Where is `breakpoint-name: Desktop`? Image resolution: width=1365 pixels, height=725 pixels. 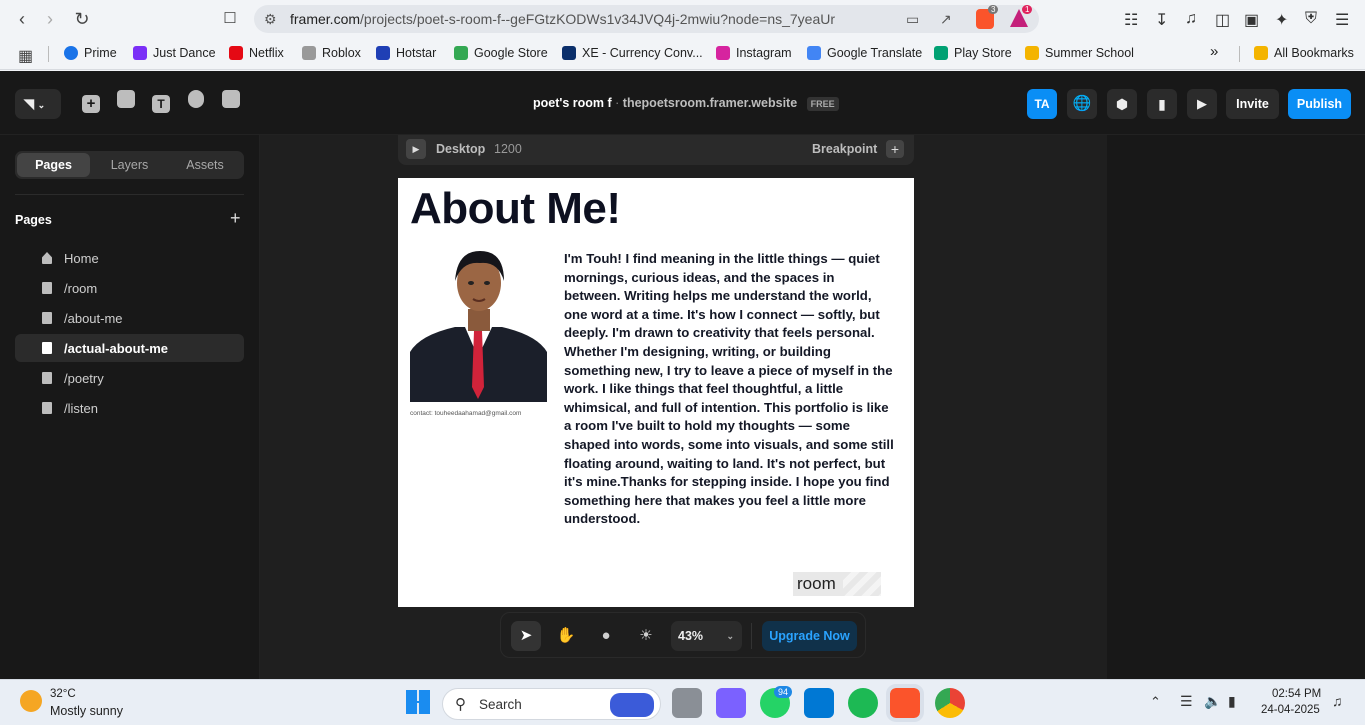 breakpoint-name: Desktop is located at coordinates (460, 149).